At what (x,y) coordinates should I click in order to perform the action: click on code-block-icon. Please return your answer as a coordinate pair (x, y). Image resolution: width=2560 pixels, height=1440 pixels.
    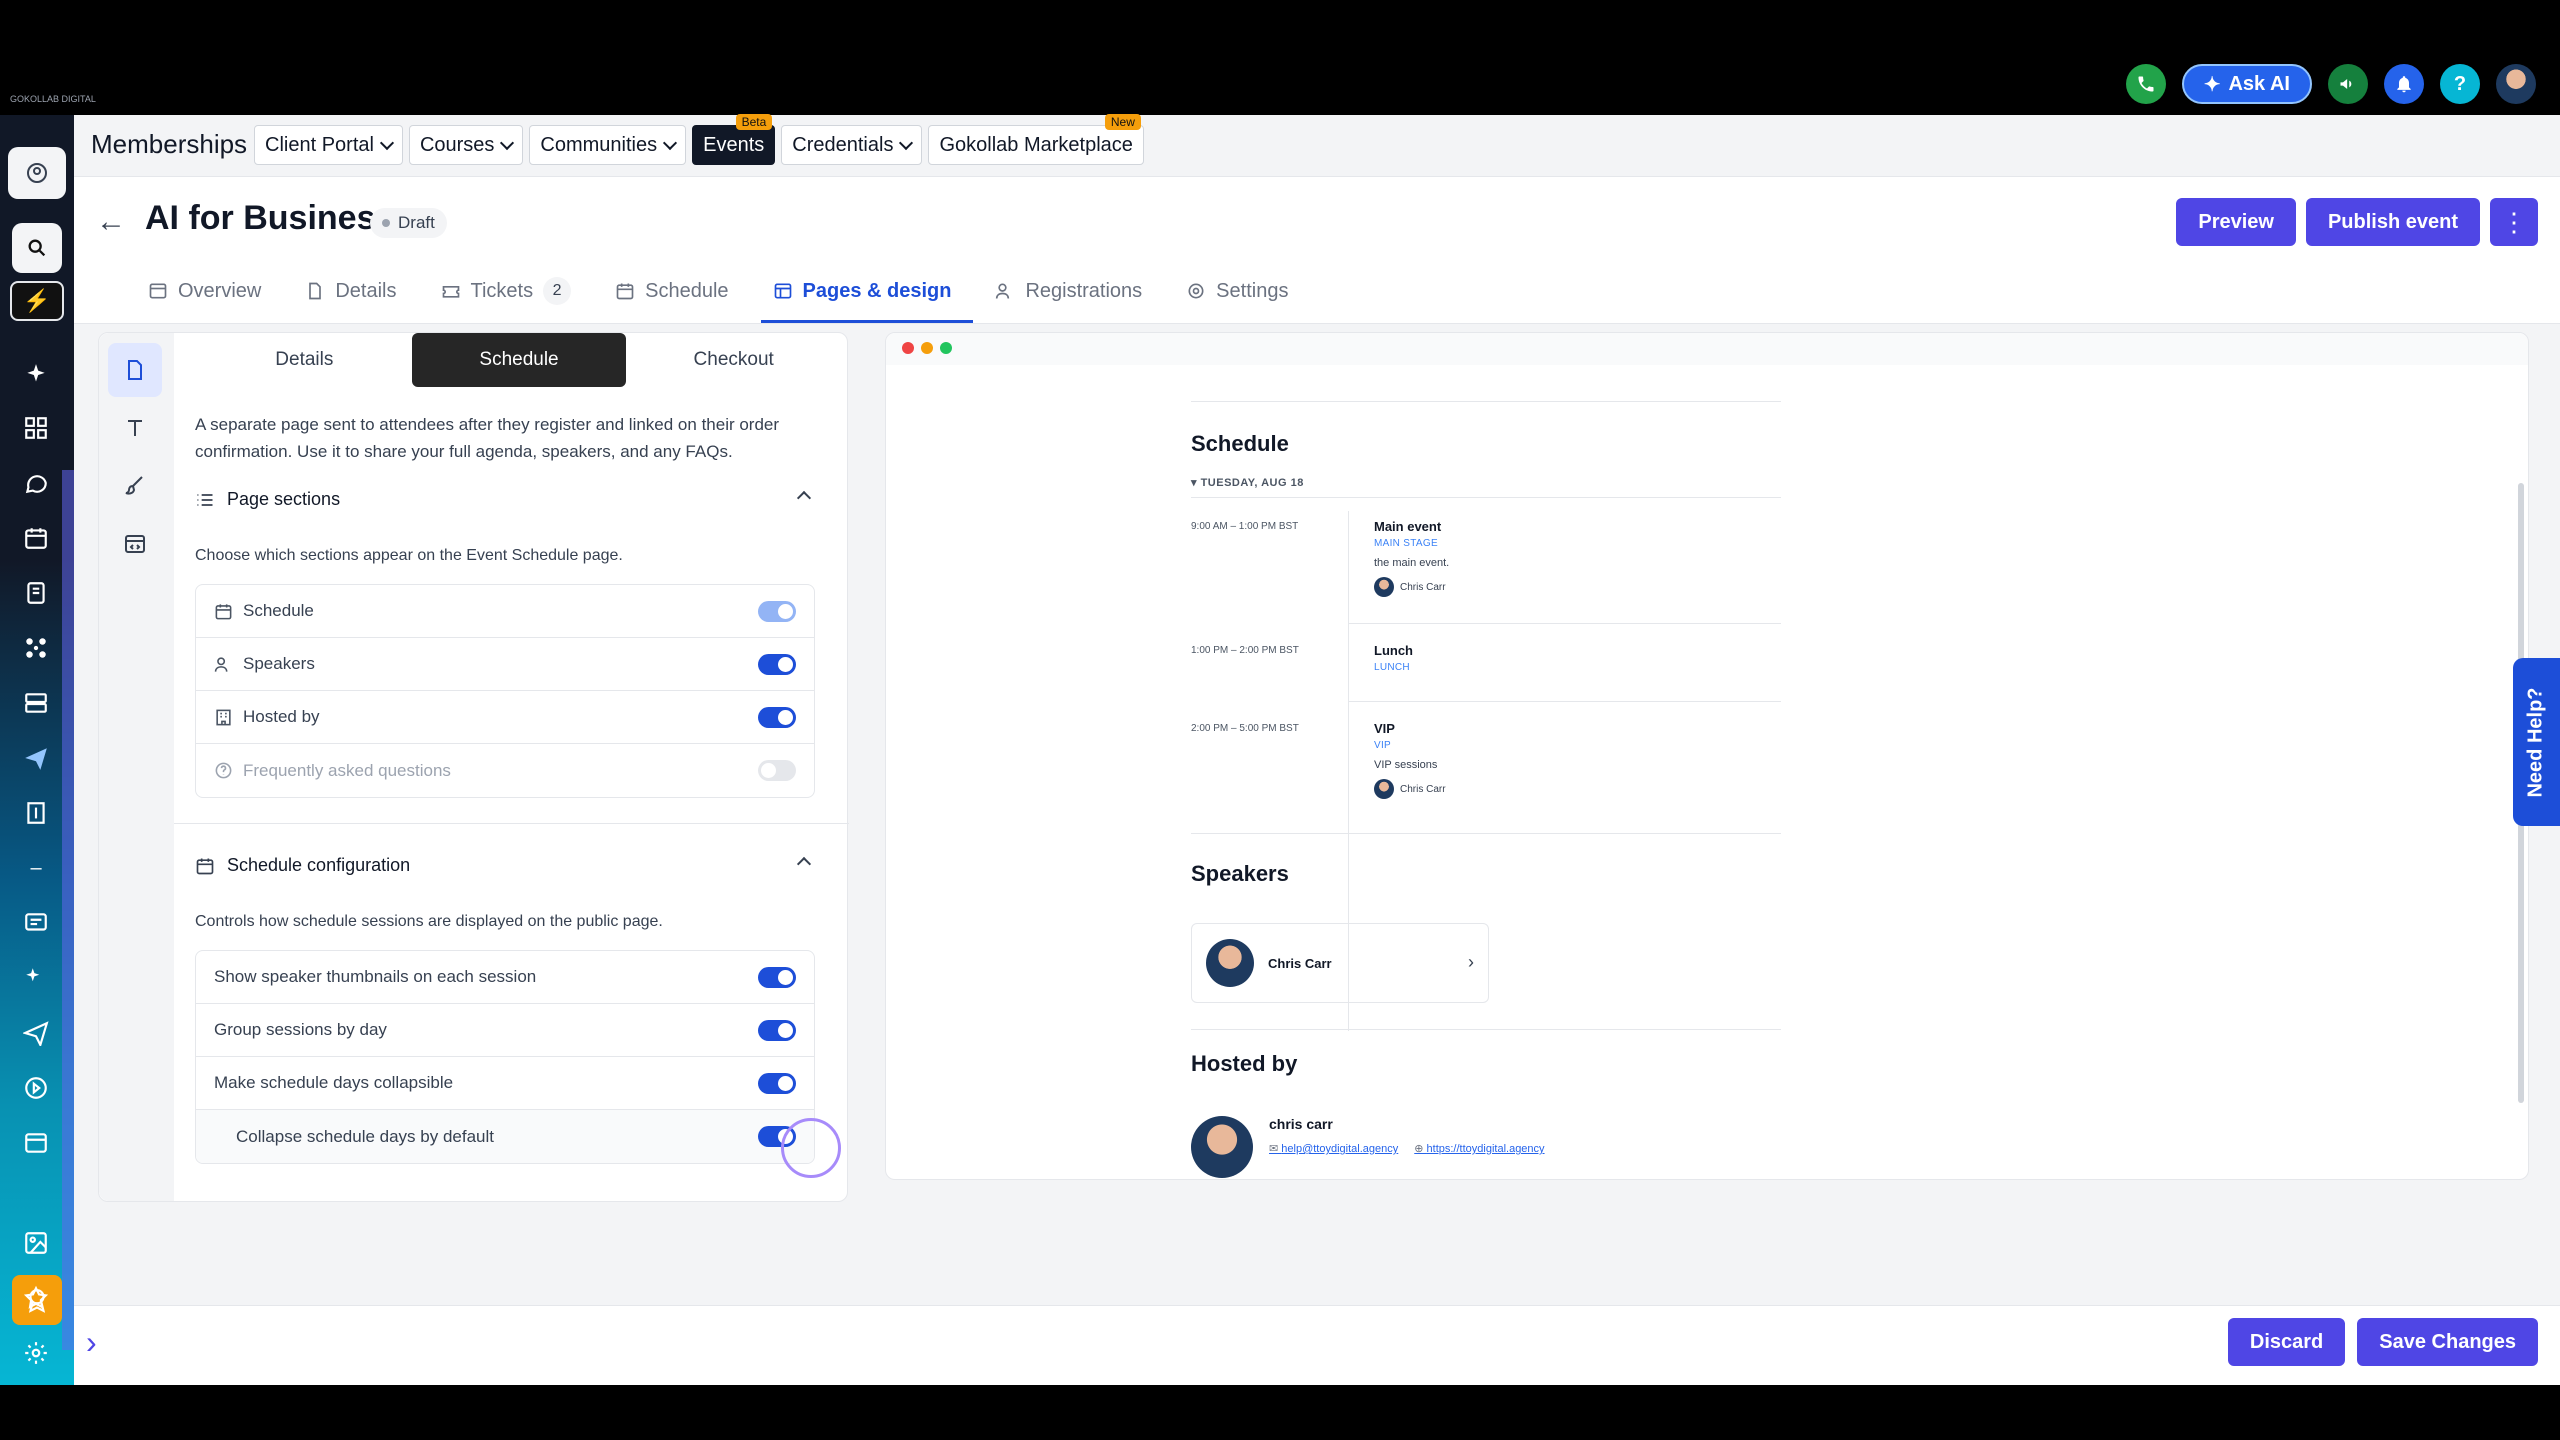
    Looking at the image, I should click on (135, 544).